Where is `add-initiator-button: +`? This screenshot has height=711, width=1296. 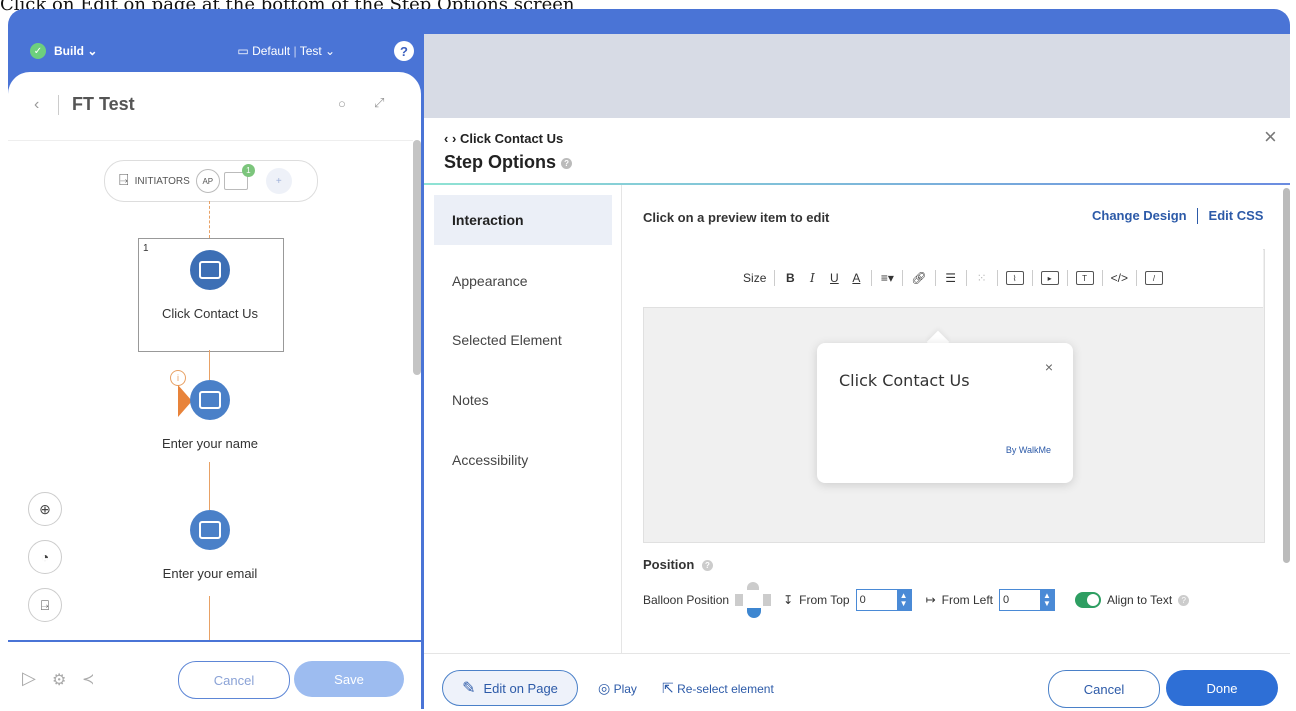 add-initiator-button: + is located at coordinates (278, 181).